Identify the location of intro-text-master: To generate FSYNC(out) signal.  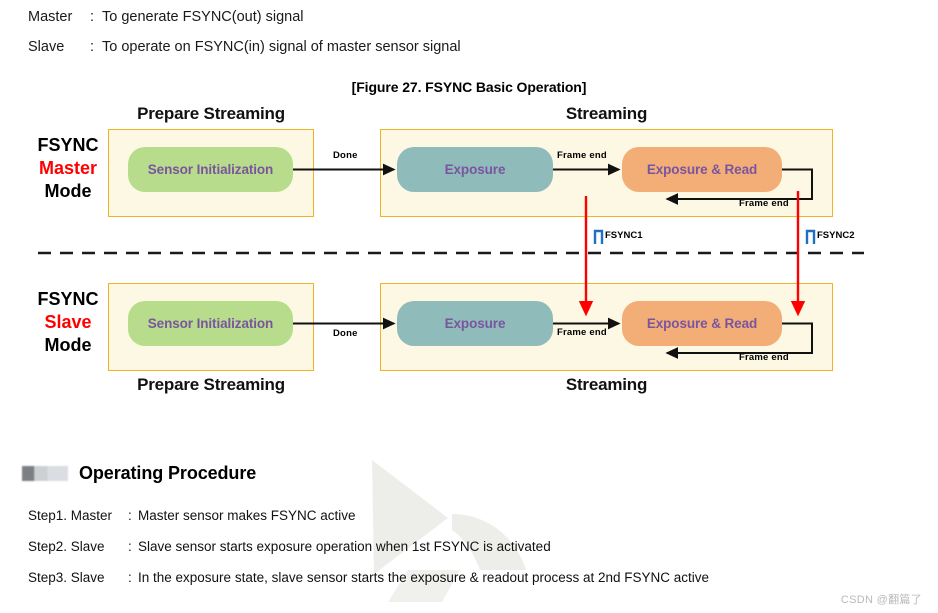
(203, 17).